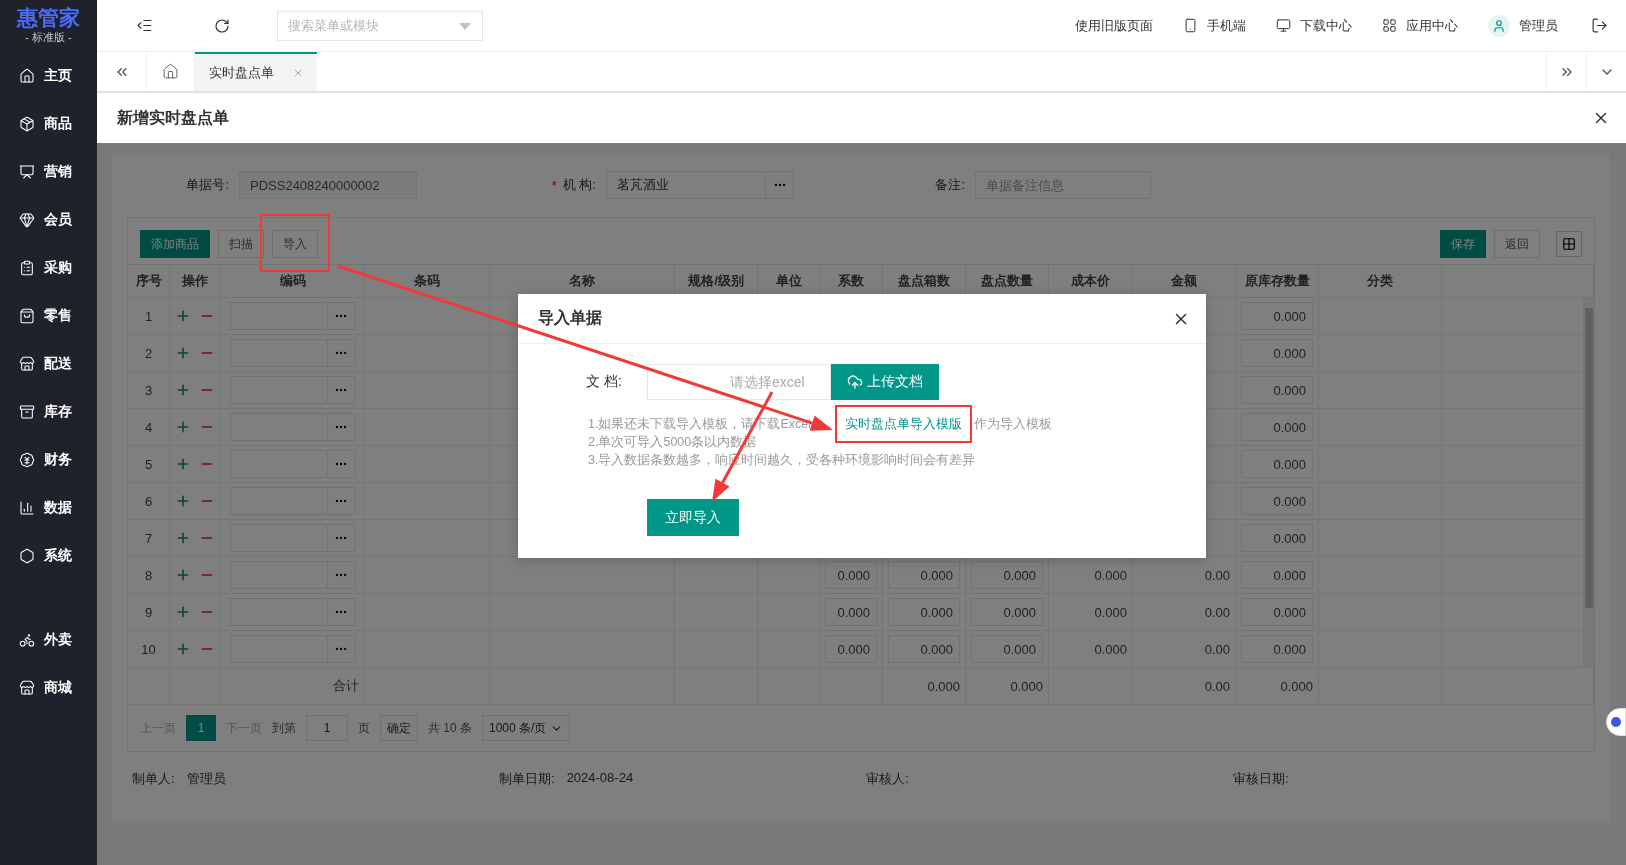 This screenshot has height=865, width=1626. I want to click on confirm-button: 确定, so click(399, 728).